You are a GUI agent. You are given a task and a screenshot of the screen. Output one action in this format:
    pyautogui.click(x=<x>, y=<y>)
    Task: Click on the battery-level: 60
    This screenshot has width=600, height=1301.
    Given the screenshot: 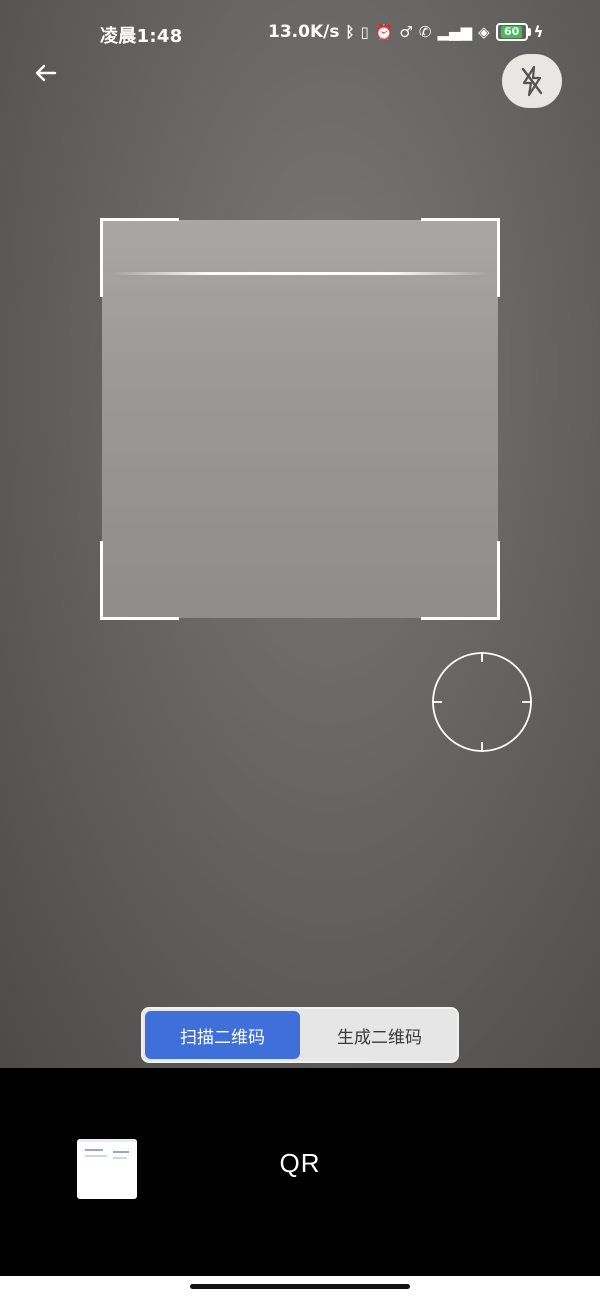 What is the action you would take?
    pyautogui.click(x=511, y=32)
    